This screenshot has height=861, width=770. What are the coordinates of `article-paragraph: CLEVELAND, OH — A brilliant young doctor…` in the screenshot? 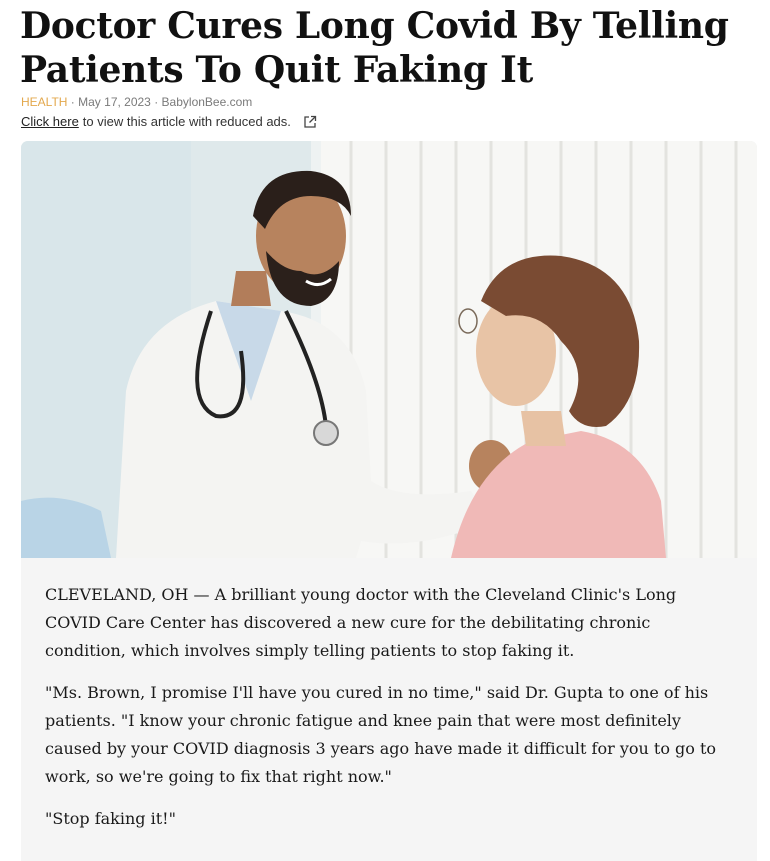 It's located at (361, 622).